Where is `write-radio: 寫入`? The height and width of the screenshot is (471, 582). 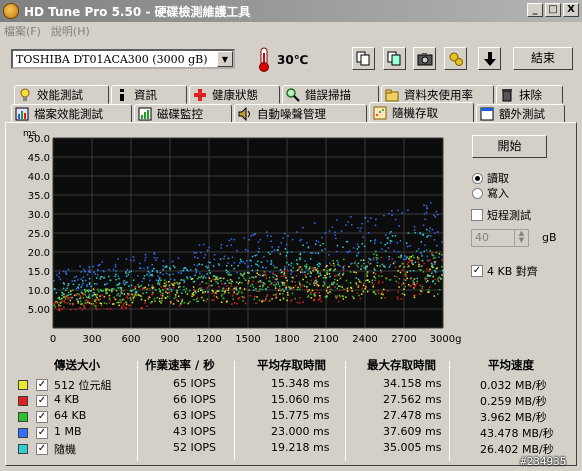
write-radio: 寫入 is located at coordinates (490, 193).